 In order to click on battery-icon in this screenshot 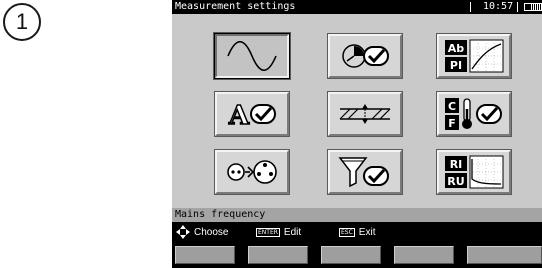, I will do `click(533, 7)`.